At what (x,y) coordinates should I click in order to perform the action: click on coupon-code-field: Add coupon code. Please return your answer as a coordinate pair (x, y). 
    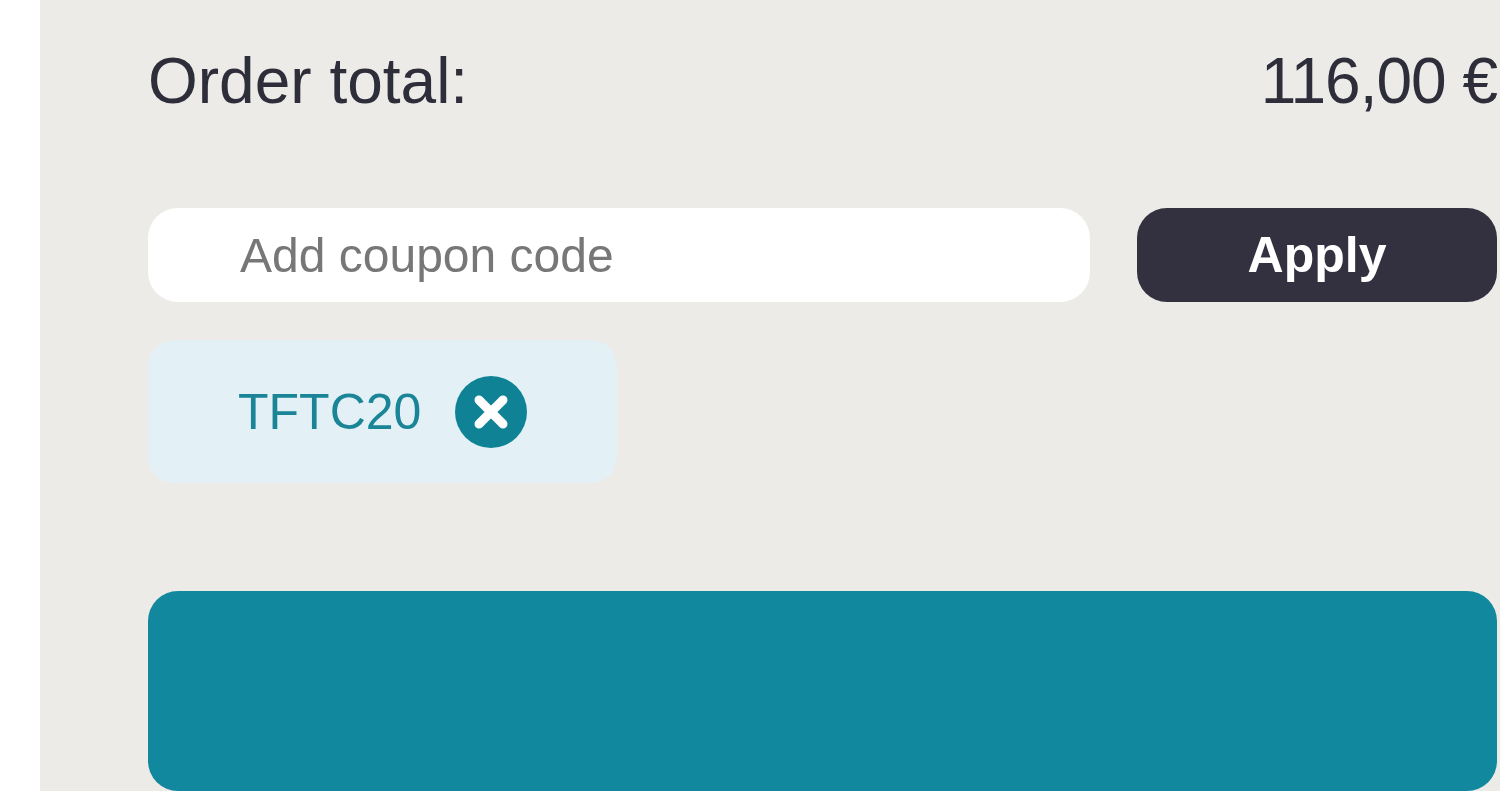
    Looking at the image, I should click on (619, 255).